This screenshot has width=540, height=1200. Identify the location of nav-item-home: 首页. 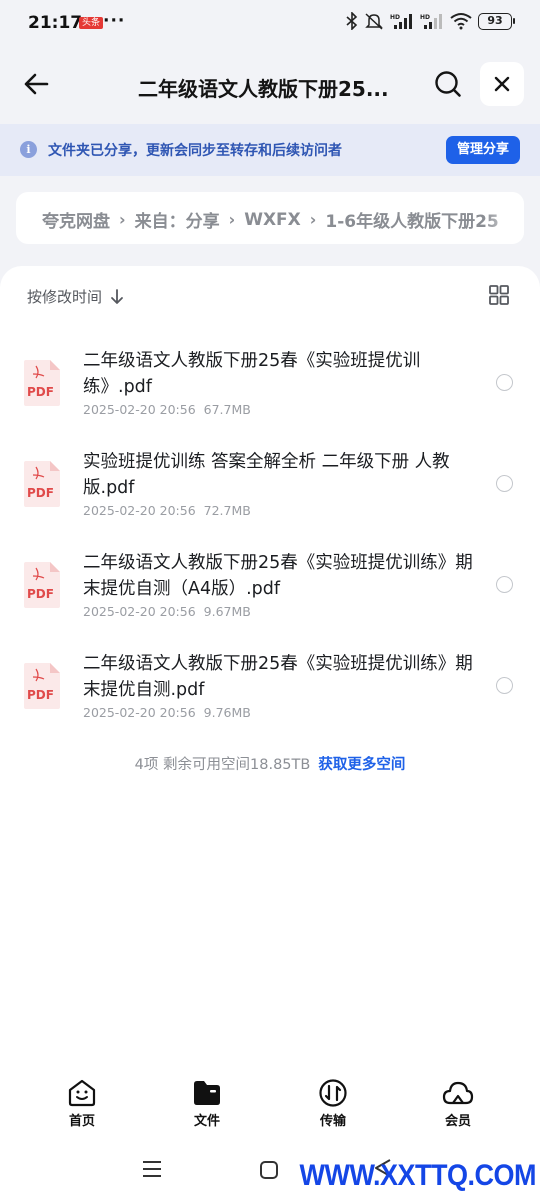
(82, 1101).